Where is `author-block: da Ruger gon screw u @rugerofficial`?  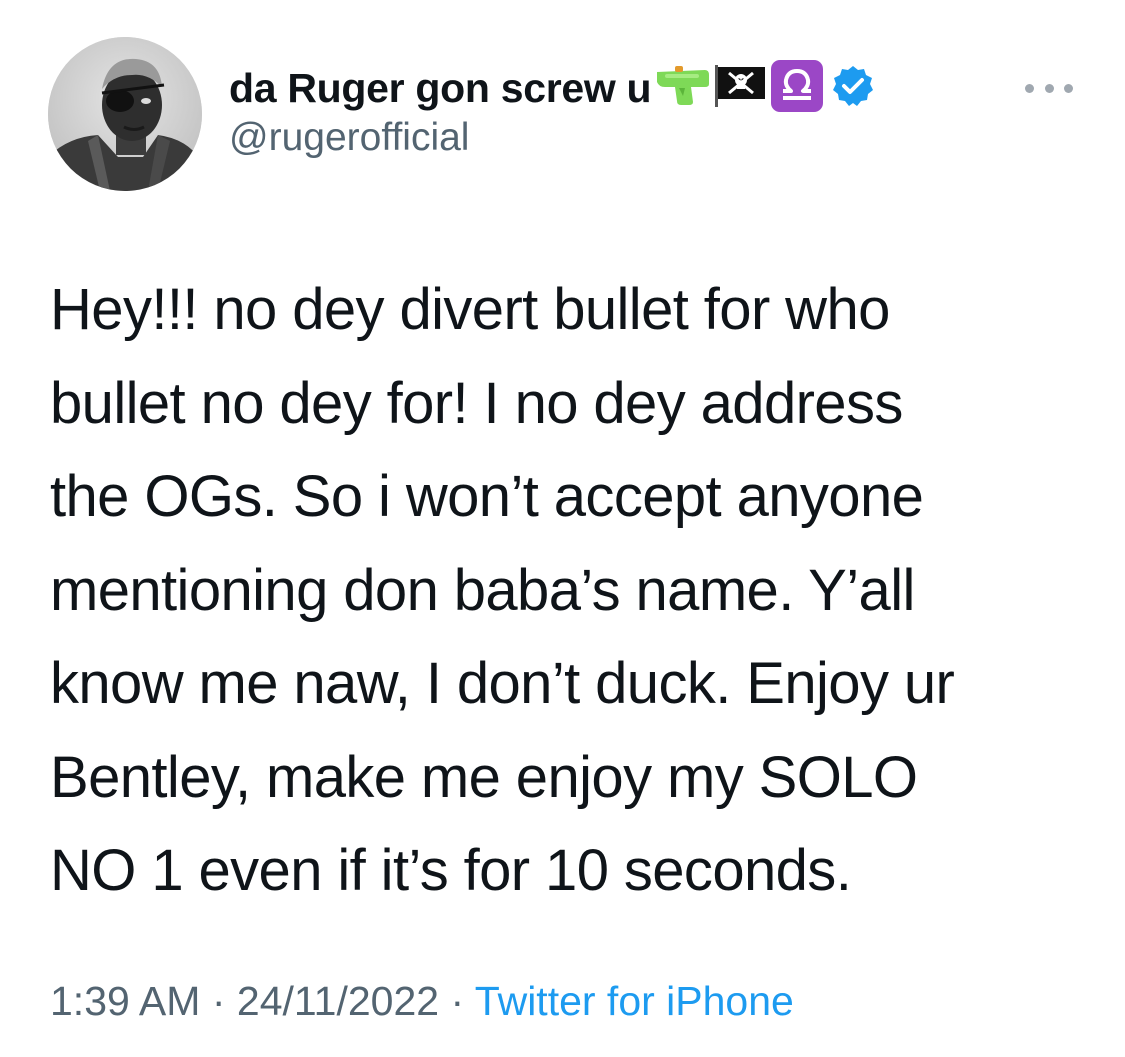 author-block: da Ruger gon screw u @rugerofficial is located at coordinates (552, 109).